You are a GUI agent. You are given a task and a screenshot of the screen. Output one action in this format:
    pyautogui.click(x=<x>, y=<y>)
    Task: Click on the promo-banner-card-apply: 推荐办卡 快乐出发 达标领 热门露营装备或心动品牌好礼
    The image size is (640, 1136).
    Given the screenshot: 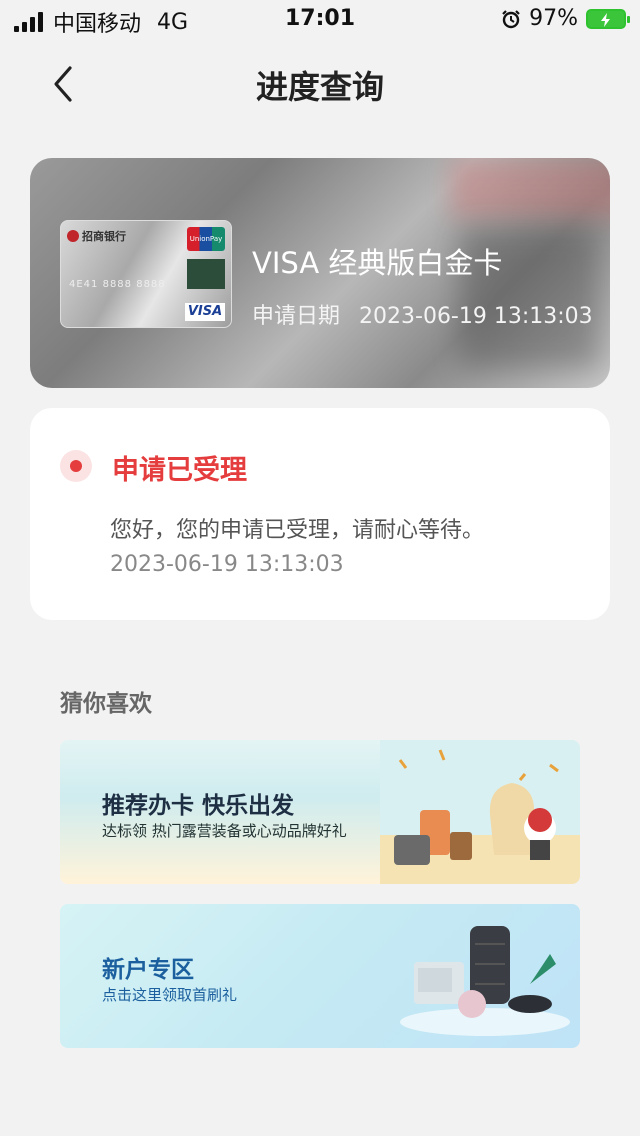 What is the action you would take?
    pyautogui.click(x=320, y=812)
    